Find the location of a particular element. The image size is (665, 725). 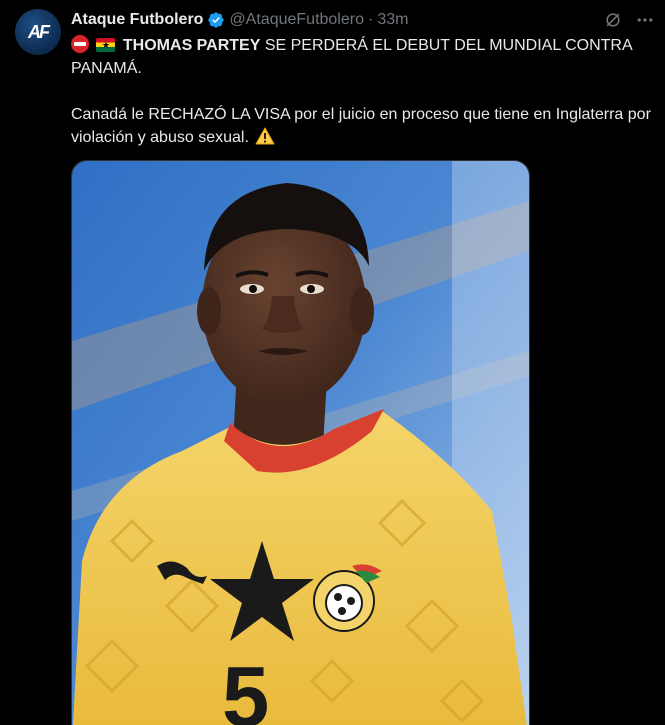

no-entry-emoji is located at coordinates (80, 44).